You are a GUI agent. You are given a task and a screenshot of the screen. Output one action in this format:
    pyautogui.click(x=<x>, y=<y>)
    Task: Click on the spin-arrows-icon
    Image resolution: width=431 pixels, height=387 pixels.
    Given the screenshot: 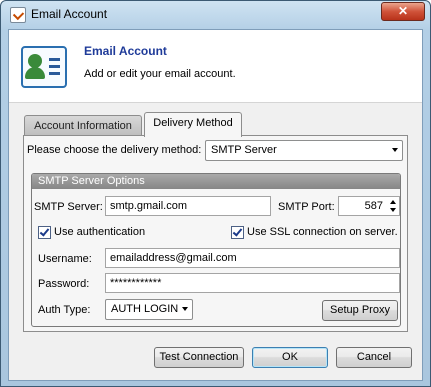 What is the action you would take?
    pyautogui.click(x=393, y=206)
    